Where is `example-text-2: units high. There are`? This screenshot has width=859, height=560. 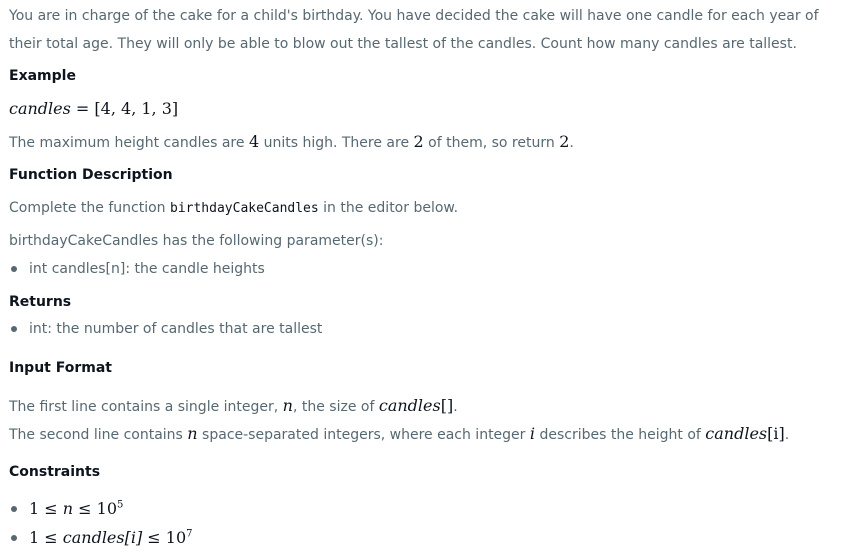
example-text-2: units high. There are is located at coordinates (336, 143).